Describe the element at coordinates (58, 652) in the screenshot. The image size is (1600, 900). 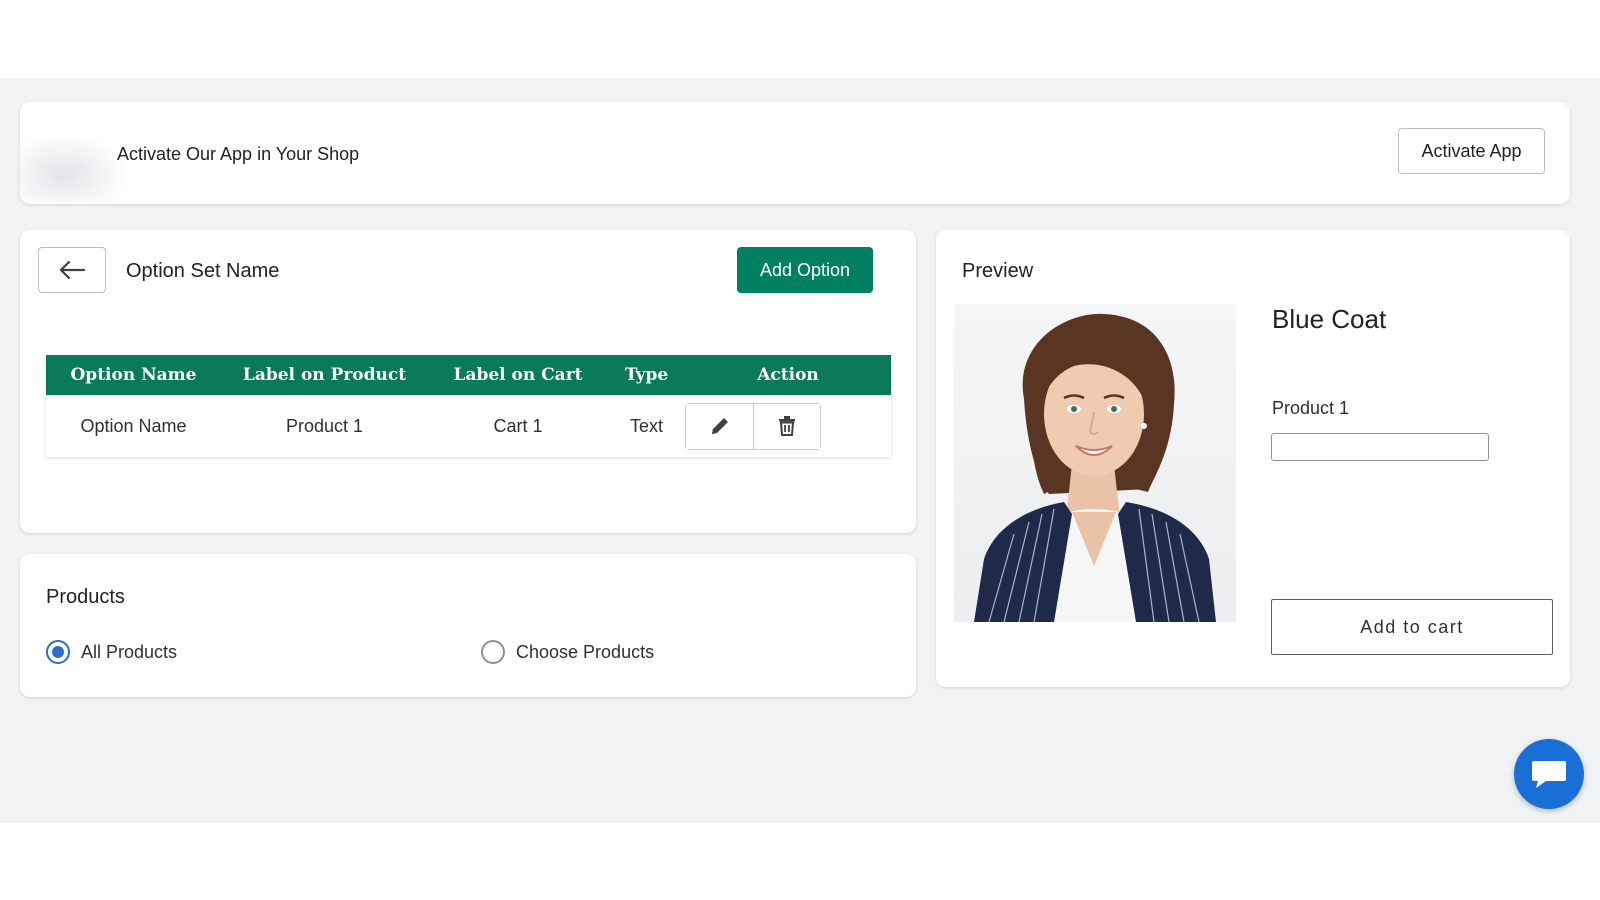
I see `radio-checked-icon` at that location.